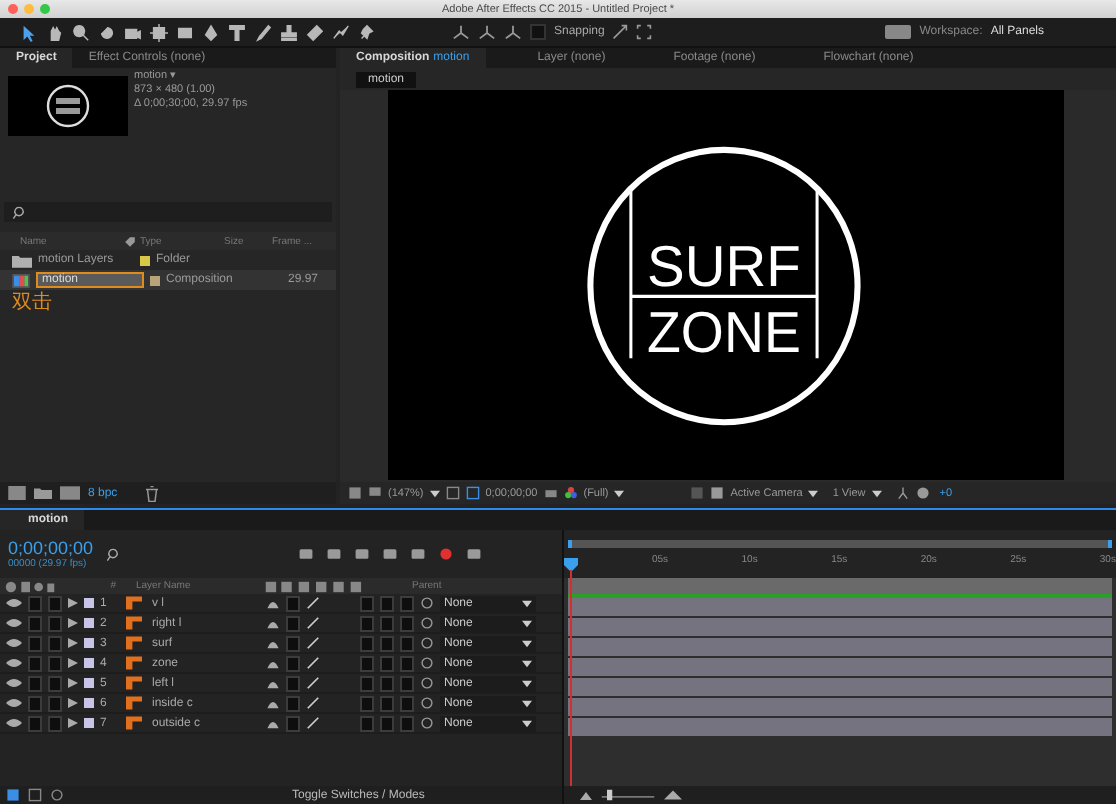 The width and height of the screenshot is (1116, 804). Describe the element at coordinates (445, 554) in the screenshot. I see `record-icon` at that location.